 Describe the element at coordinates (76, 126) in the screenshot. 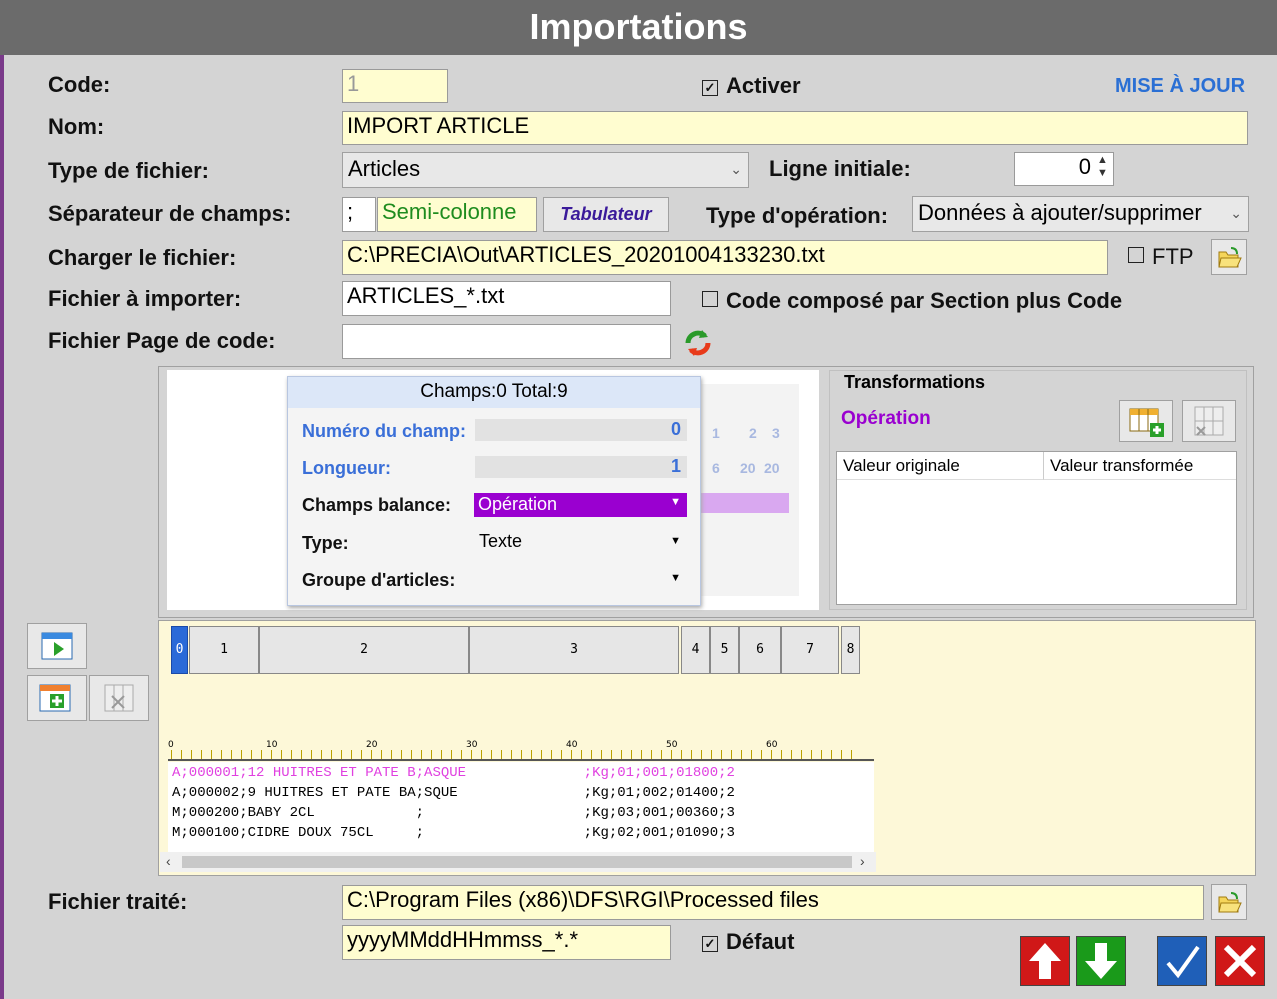

I see `nom-label: Nom:` at that location.